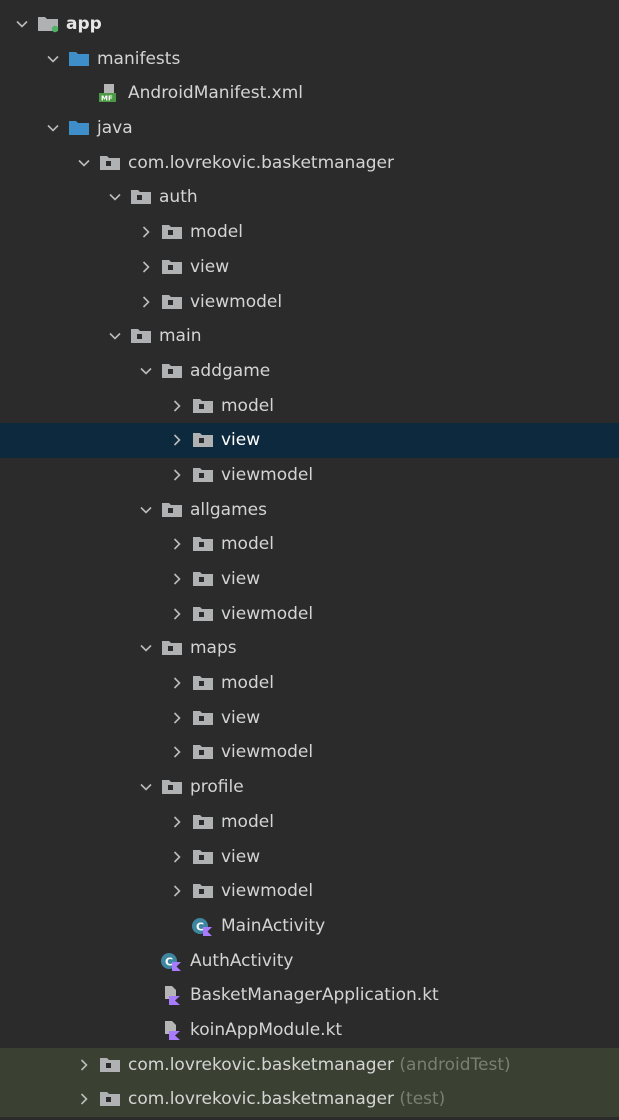 This screenshot has width=619, height=1120. I want to click on tree-row-label: AndroidManifest.xml, so click(215, 93).